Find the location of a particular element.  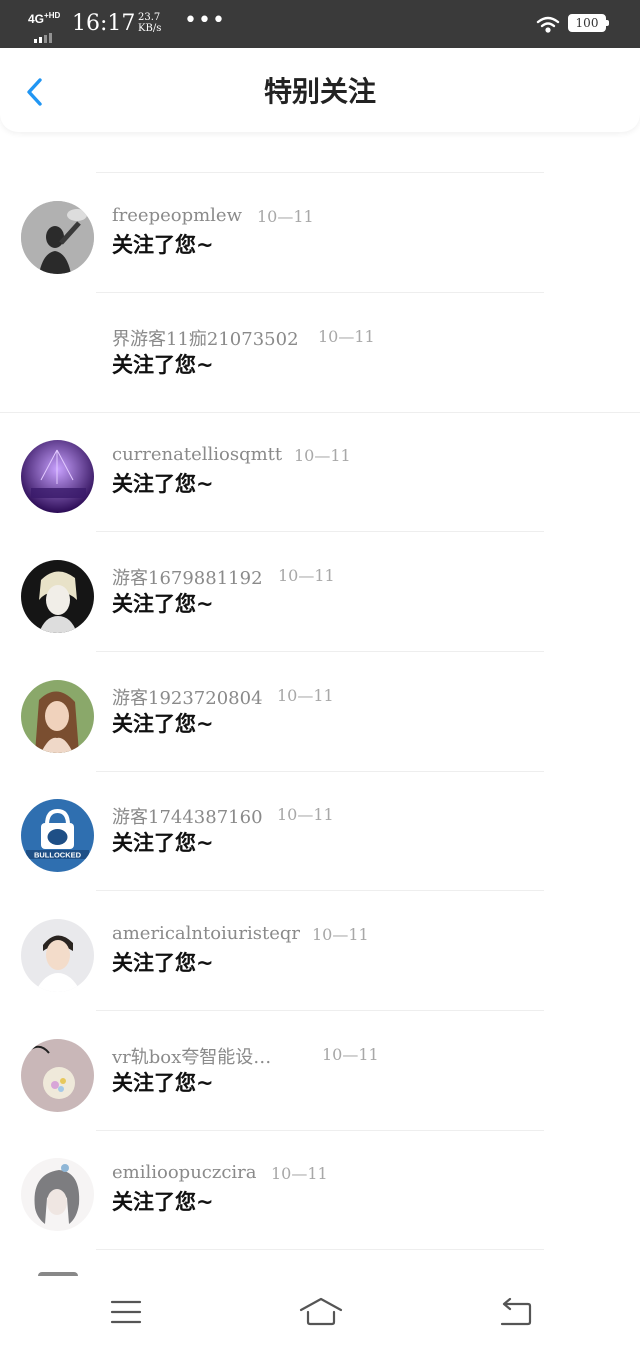

man-smoking-avatar is located at coordinates (57, 237).